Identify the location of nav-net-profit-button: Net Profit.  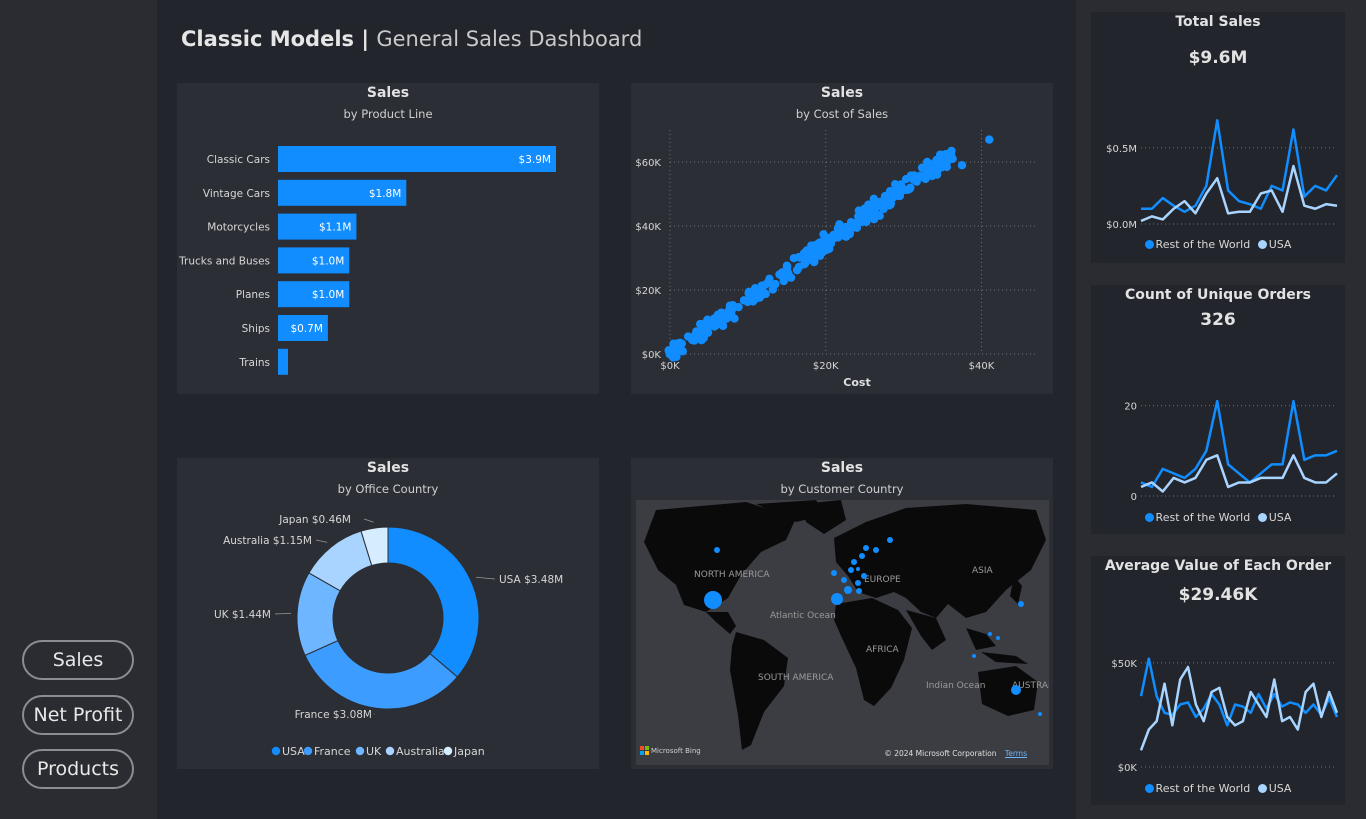
(78, 715).